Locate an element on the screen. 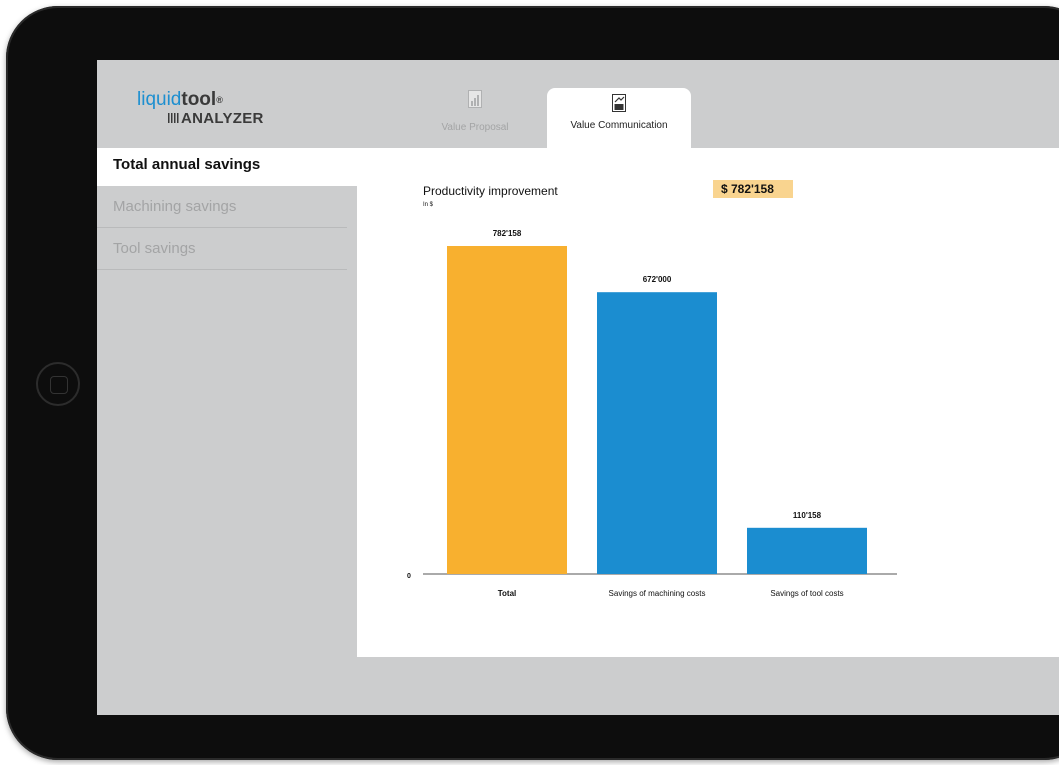  category-label: Savings of machining costs is located at coordinates (657, 593).